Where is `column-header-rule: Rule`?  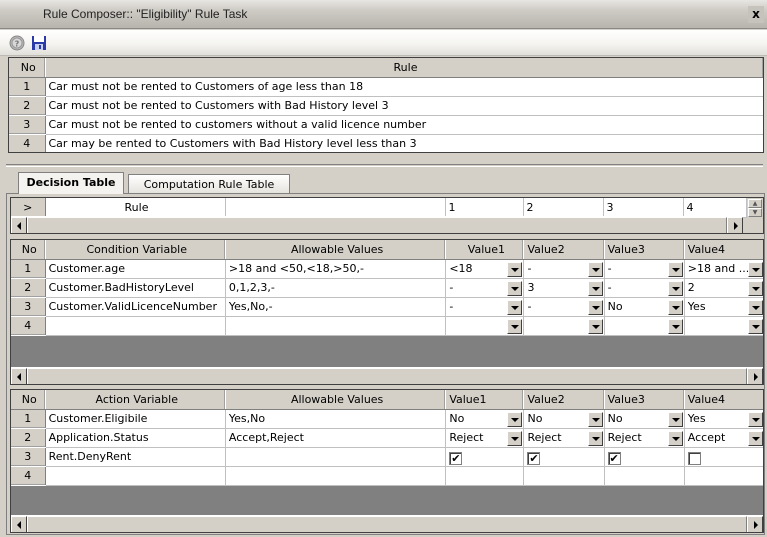 column-header-rule: Rule is located at coordinates (404, 68).